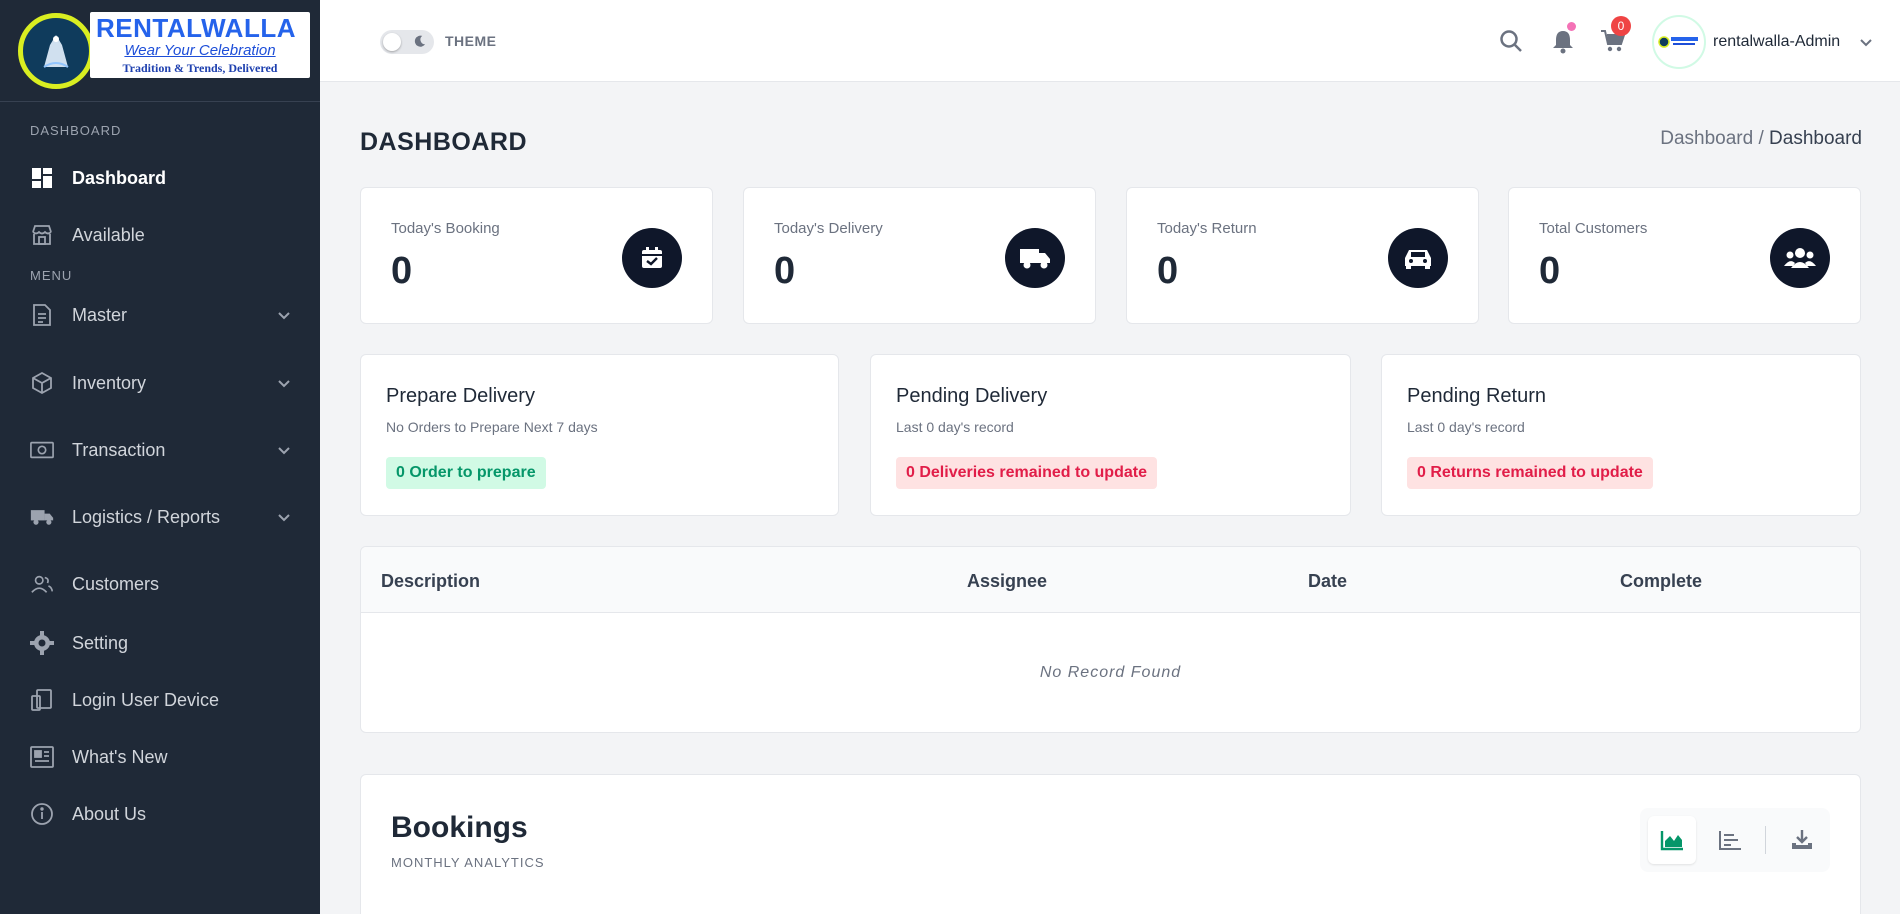  Describe the element at coordinates (1776, 42) in the screenshot. I see `user-name: rentalwalla-Admin` at that location.